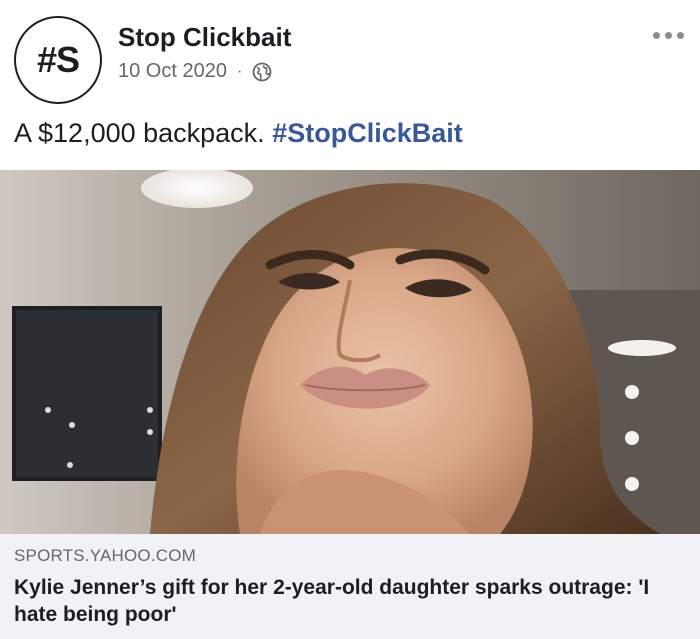 The width and height of the screenshot is (700, 639). I want to click on page-name-link: Stop Clickbait, so click(204, 37).